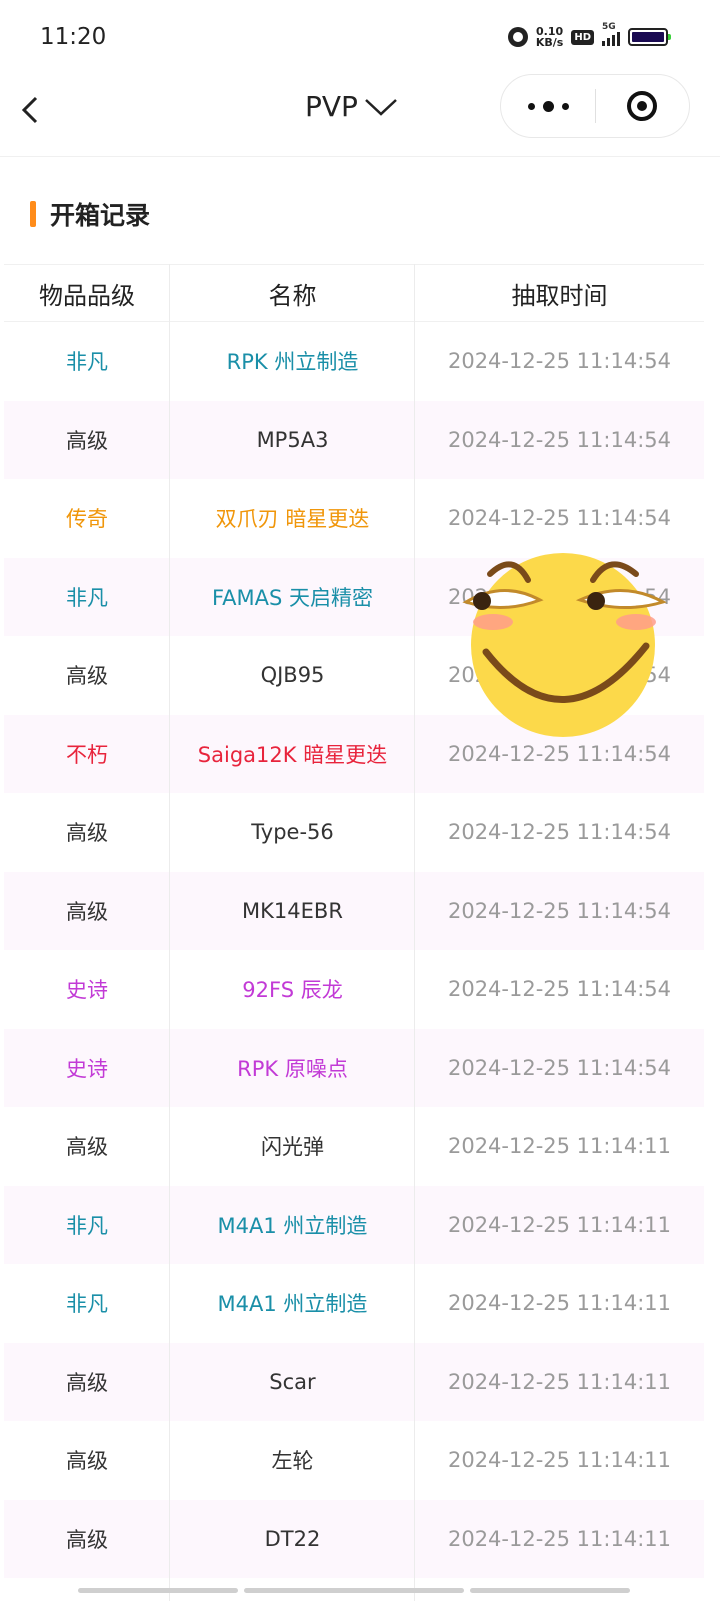 The height and width of the screenshot is (1601, 720). Describe the element at coordinates (292, 990) in the screenshot. I see `cell-name: 92FS 辰龙` at that location.